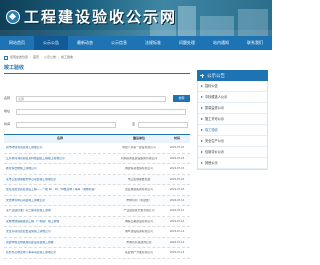 The image size is (320, 265). What do you see at coordinates (232, 130) in the screenshot?
I see `sidebar-item-acceptance: 竣工验收` at bounding box center [232, 130].